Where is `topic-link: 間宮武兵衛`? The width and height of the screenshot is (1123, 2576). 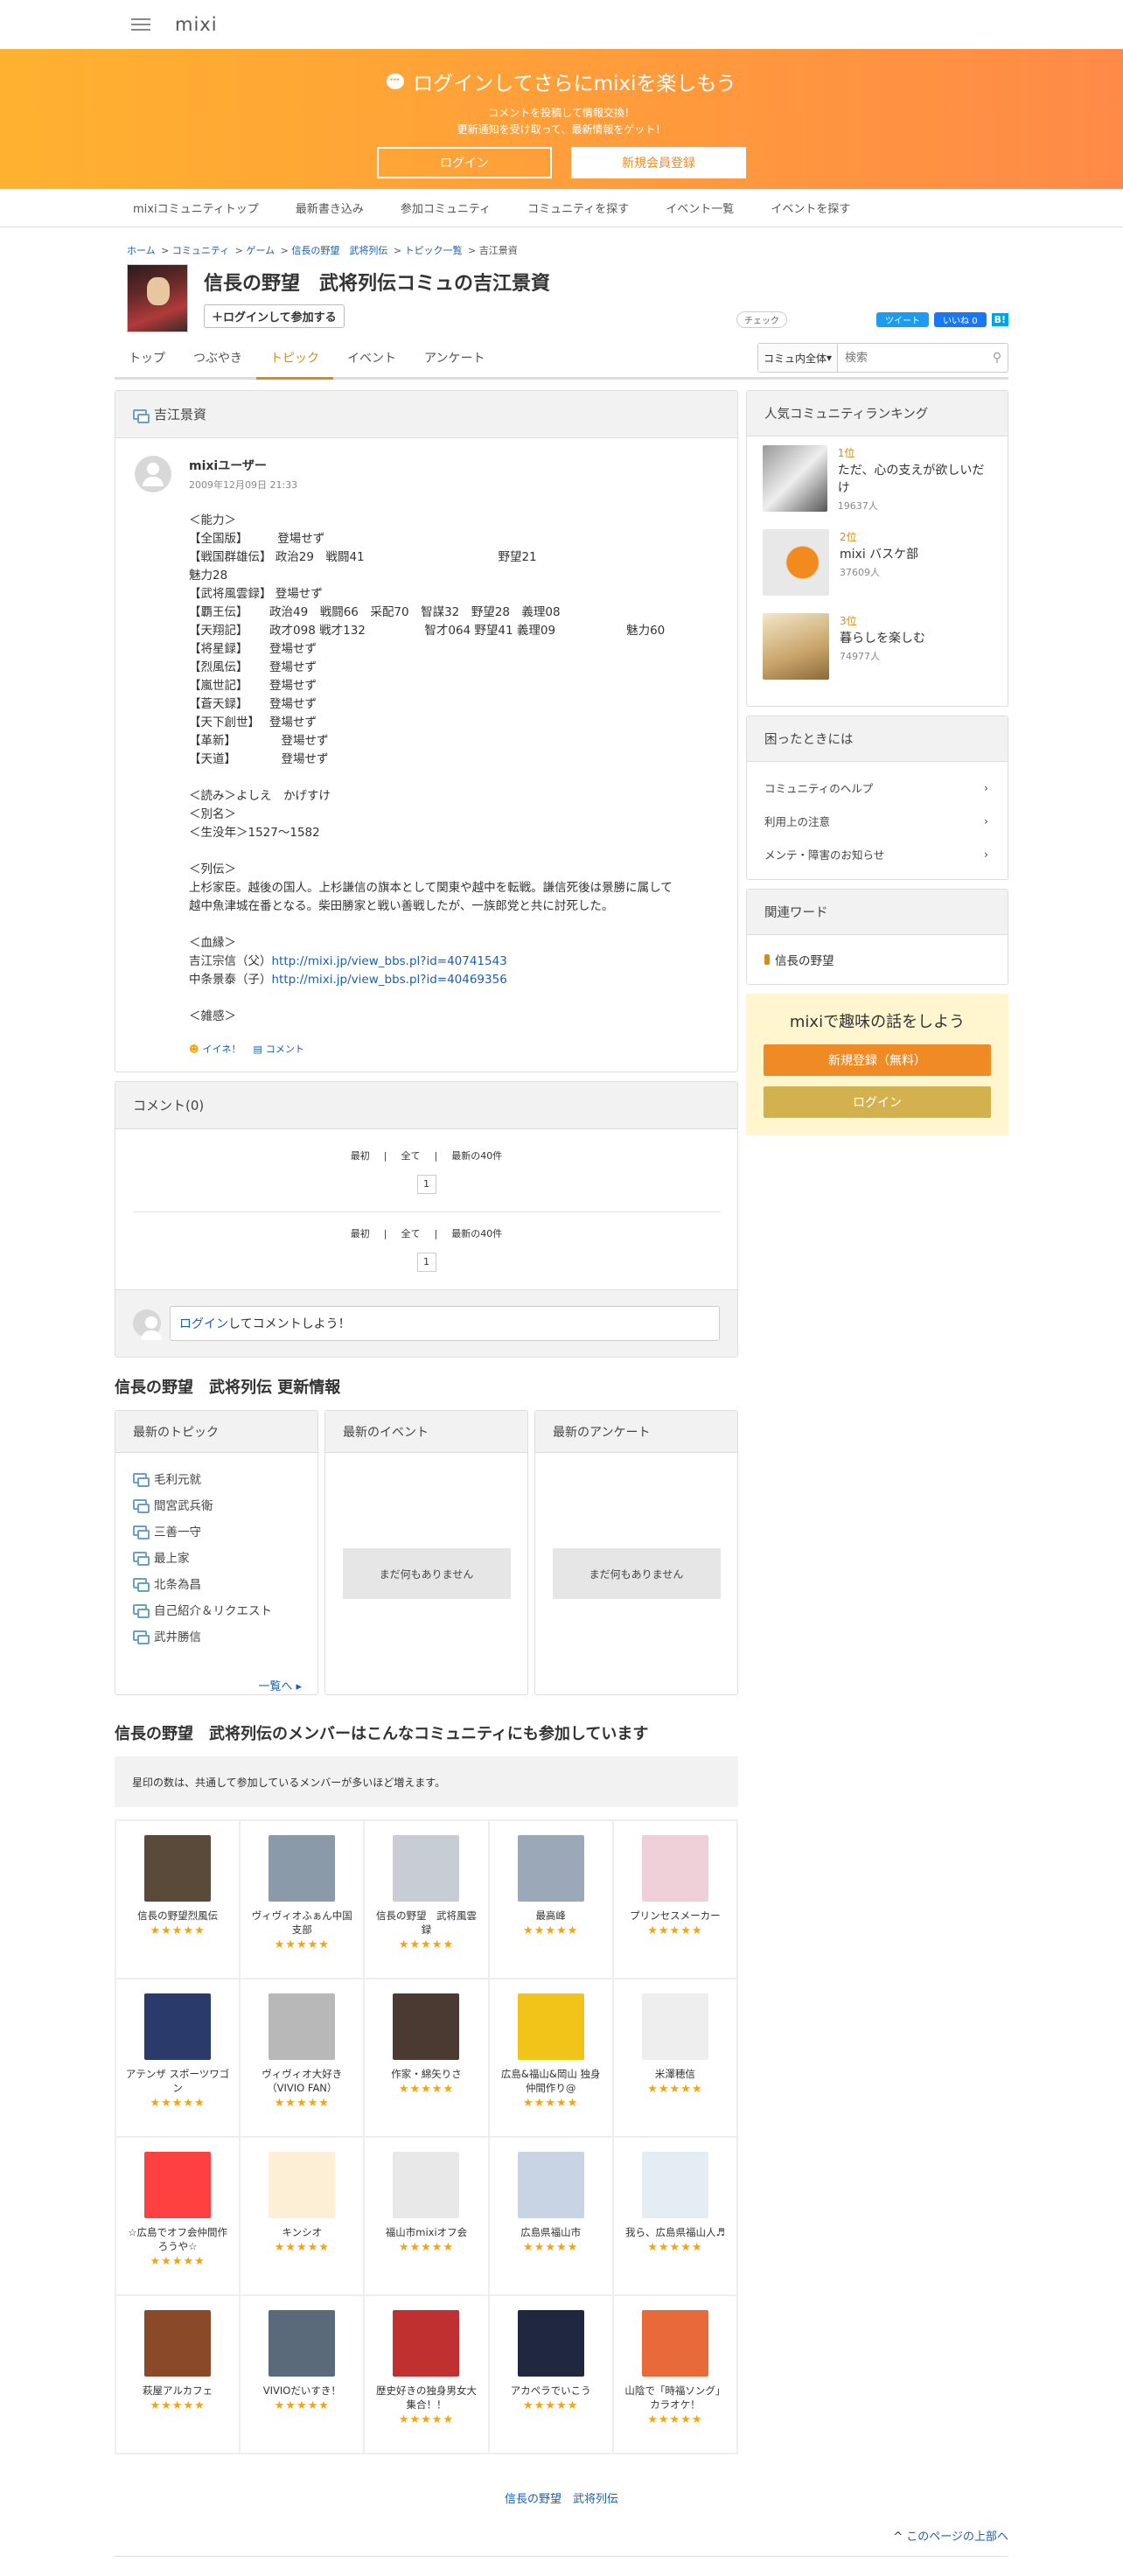 topic-link: 間宮武兵衛 is located at coordinates (216, 1504).